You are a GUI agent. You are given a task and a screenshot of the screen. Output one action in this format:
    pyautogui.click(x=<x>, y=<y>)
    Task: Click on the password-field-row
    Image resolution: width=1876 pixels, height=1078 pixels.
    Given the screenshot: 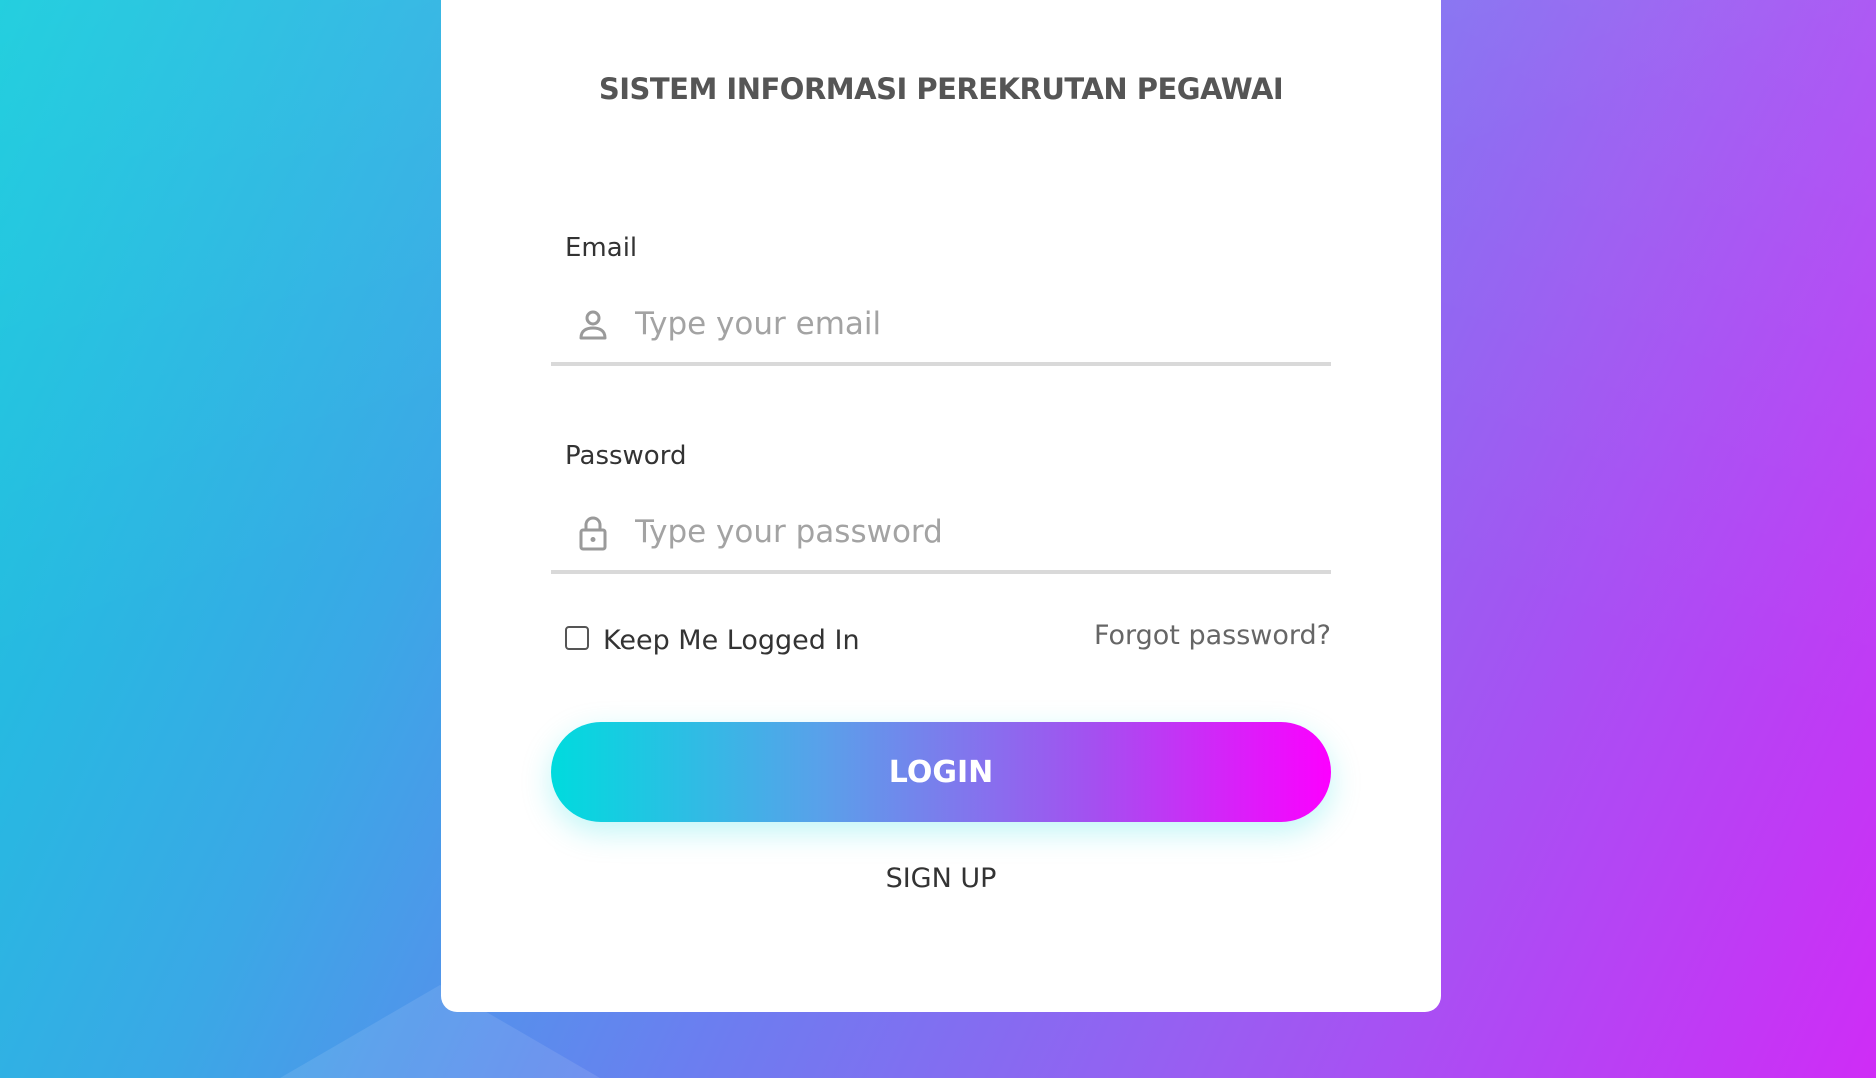 What is the action you would take?
    pyautogui.click(x=941, y=534)
    